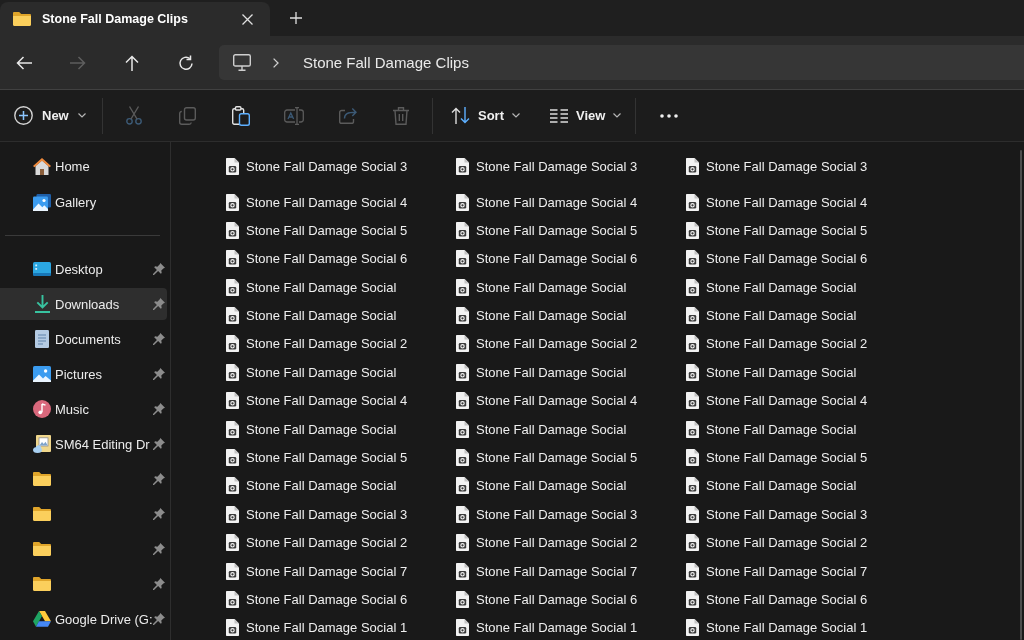 The width and height of the screenshot is (1024, 640). I want to click on sidebar-item: Downloads, so click(83, 304).